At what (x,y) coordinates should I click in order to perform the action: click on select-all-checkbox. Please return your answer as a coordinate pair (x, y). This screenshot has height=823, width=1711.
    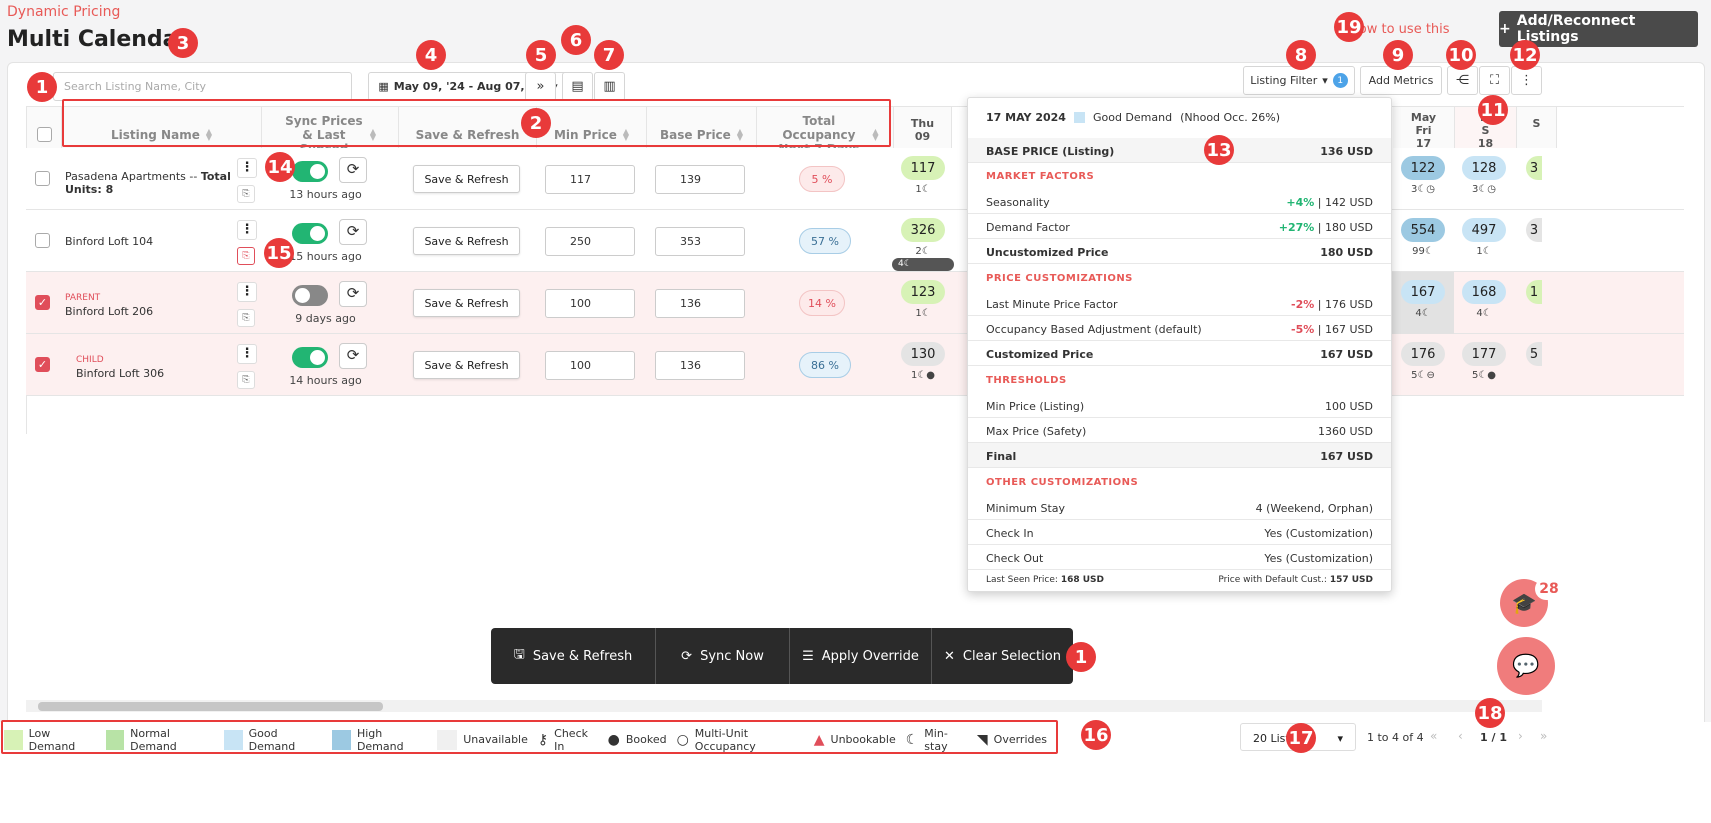
    Looking at the image, I should click on (44, 134).